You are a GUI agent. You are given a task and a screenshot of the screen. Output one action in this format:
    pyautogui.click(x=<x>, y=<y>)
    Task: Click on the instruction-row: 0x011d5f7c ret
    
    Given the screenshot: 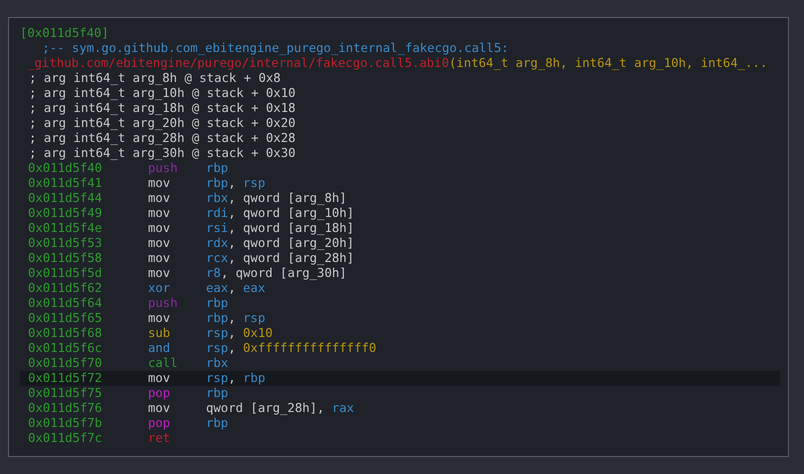 What is the action you would take?
    pyautogui.click(x=400, y=438)
    